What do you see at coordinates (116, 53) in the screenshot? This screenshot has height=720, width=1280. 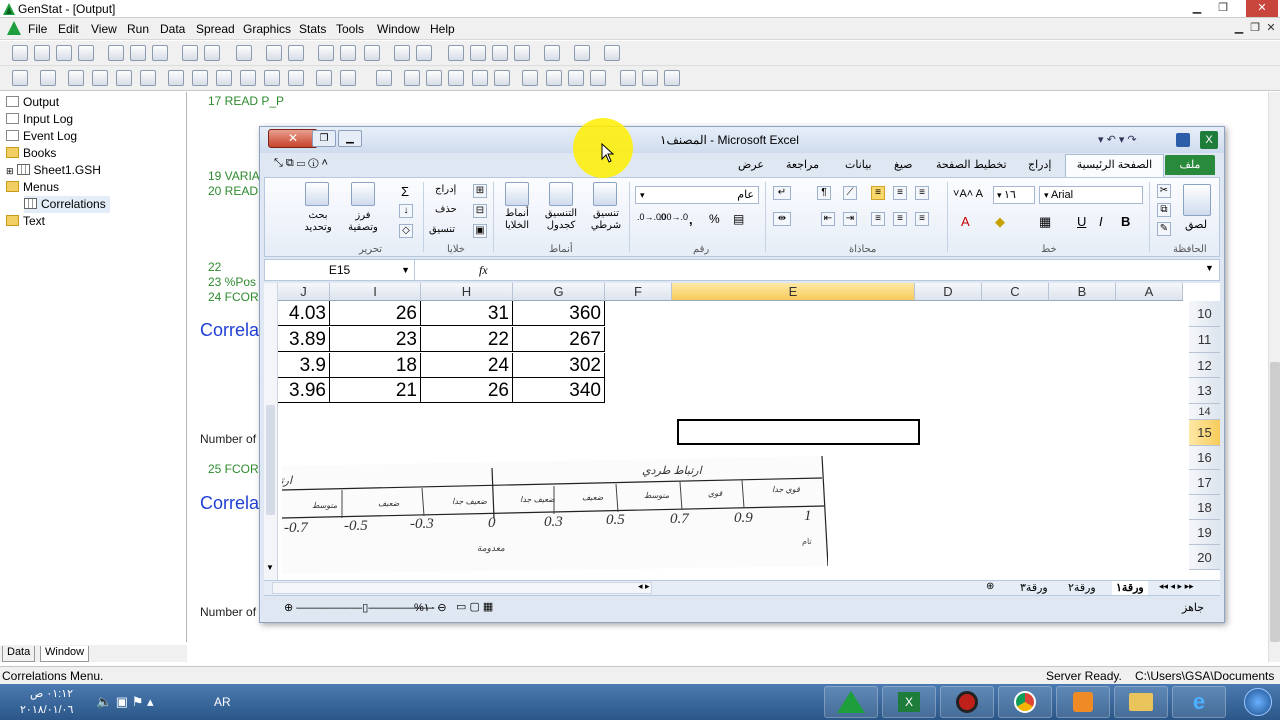 I see `cut-icon` at bounding box center [116, 53].